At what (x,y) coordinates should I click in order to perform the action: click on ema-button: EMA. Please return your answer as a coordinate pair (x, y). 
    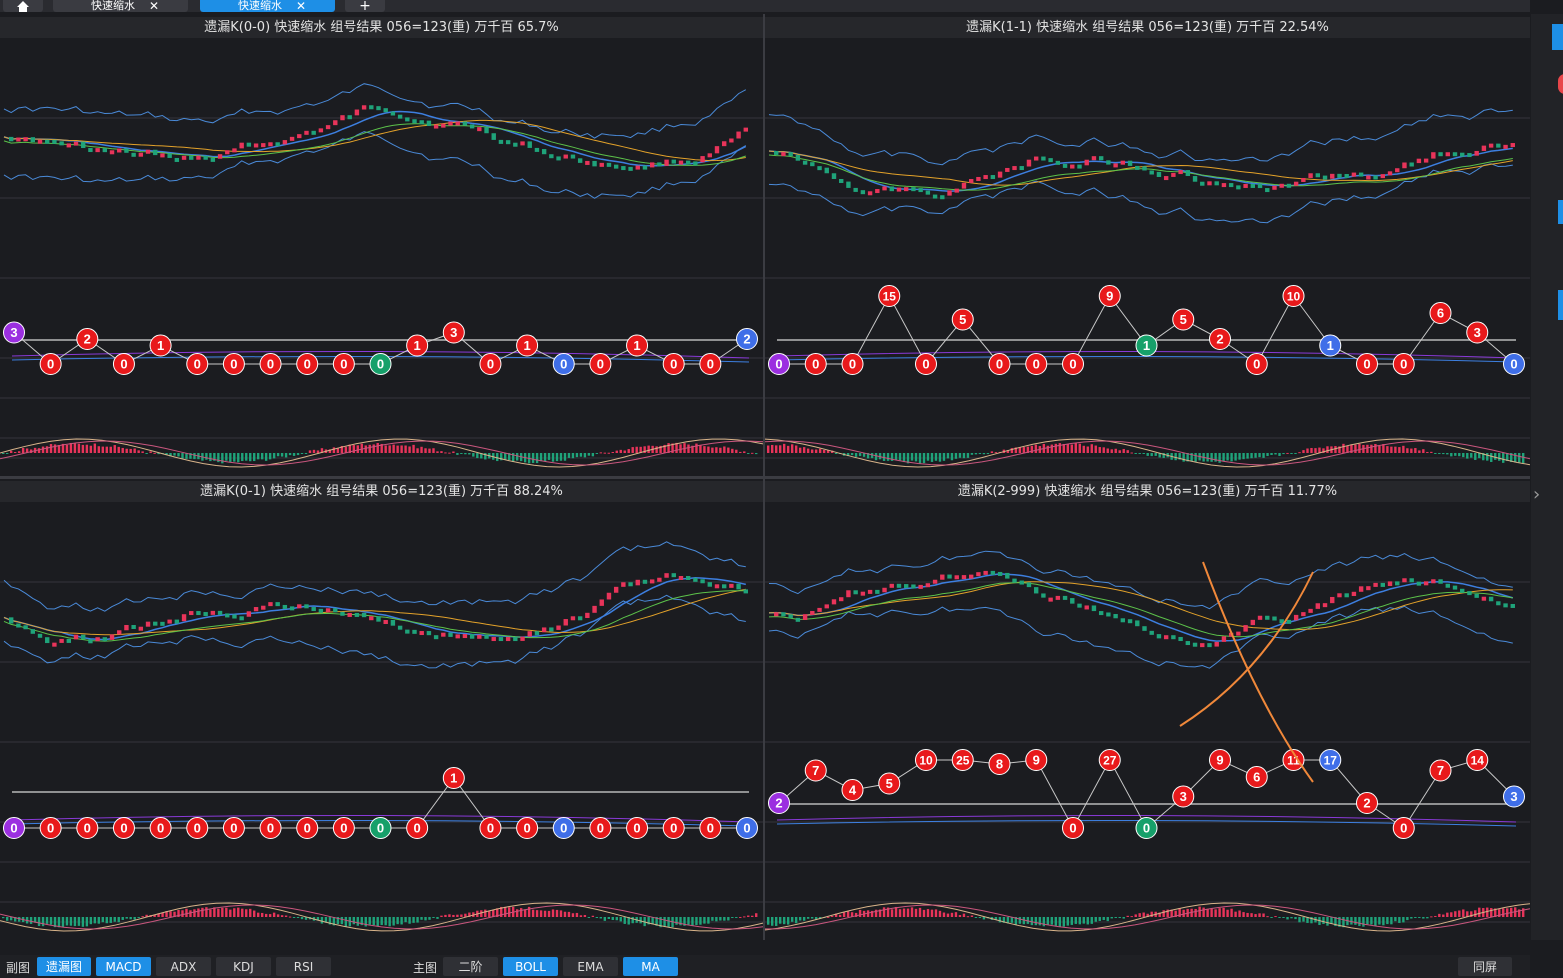
    Looking at the image, I should click on (590, 966).